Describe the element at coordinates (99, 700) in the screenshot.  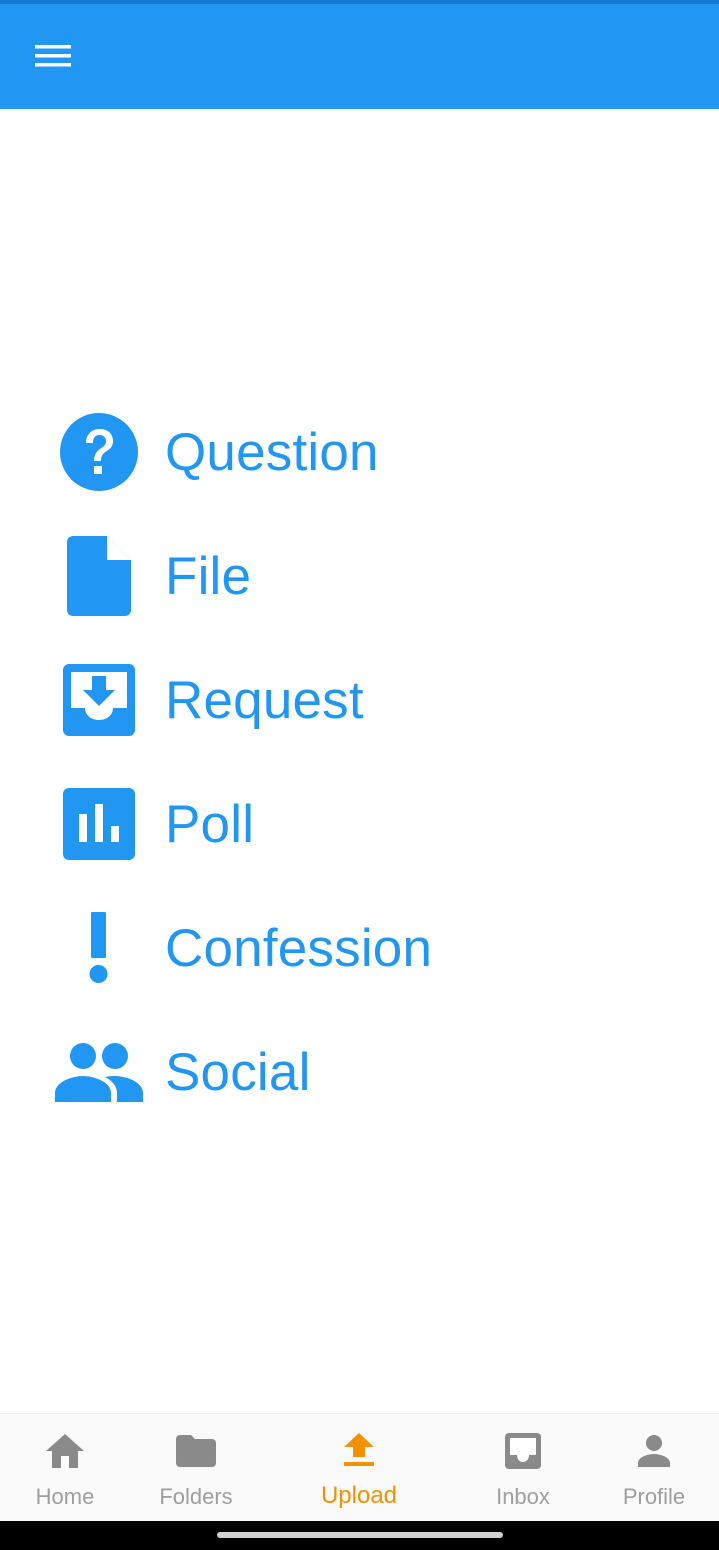
I see `inbox-download-icon` at that location.